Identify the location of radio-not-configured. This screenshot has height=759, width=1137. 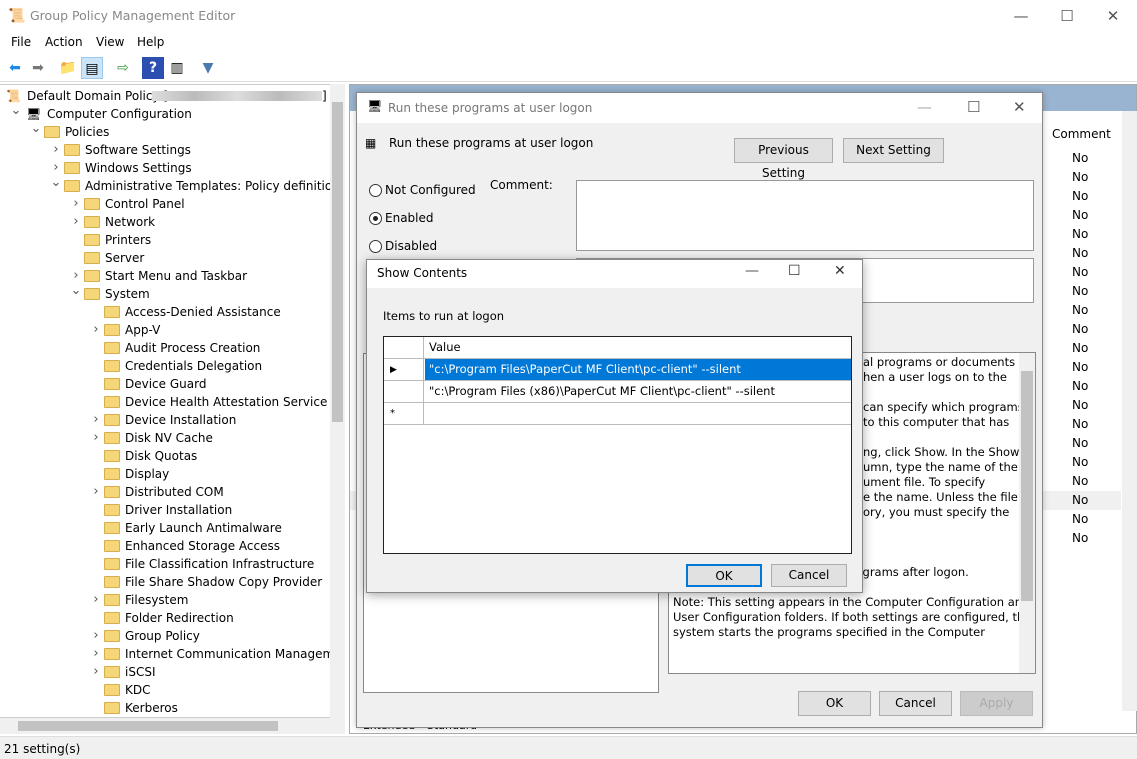
(375, 190).